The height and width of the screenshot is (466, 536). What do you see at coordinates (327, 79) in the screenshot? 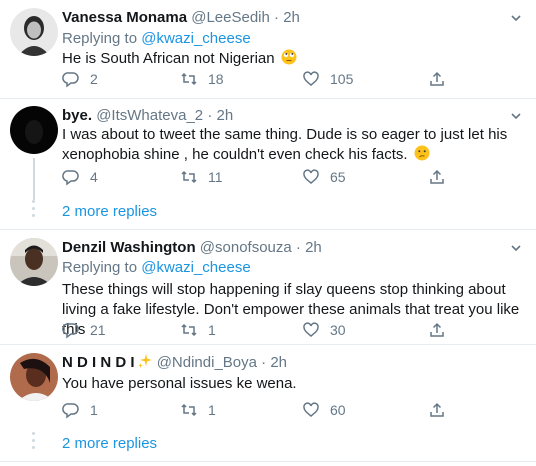
I see `like-button: 105` at bounding box center [327, 79].